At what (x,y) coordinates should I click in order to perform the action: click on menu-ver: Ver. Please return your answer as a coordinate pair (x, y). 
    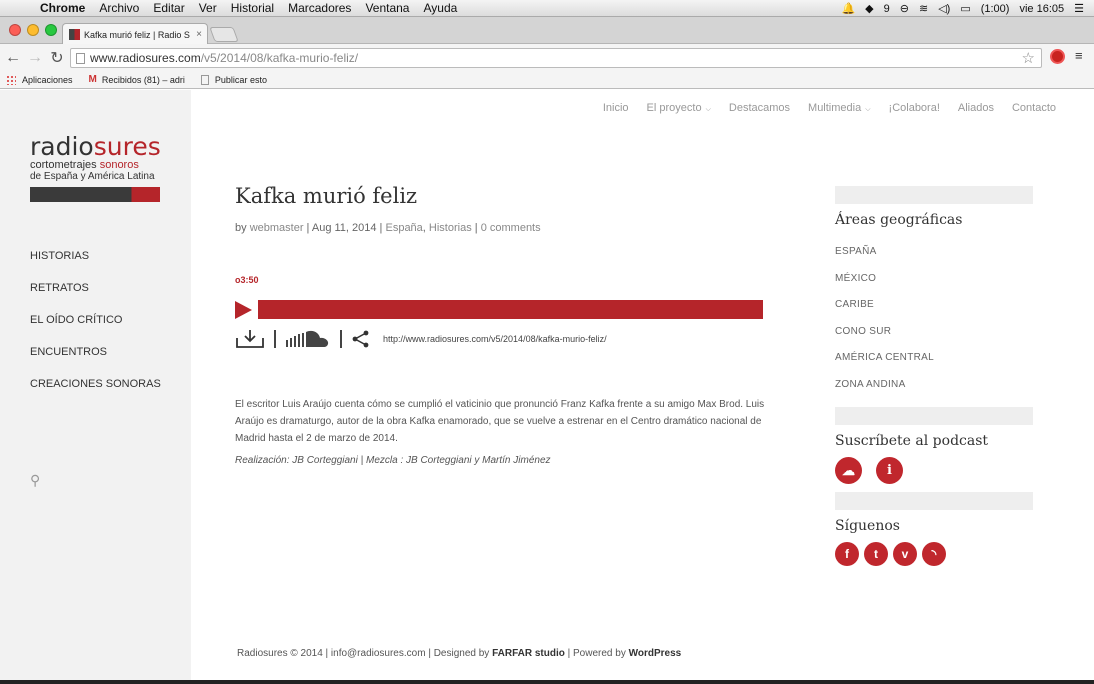
    Looking at the image, I should click on (208, 8).